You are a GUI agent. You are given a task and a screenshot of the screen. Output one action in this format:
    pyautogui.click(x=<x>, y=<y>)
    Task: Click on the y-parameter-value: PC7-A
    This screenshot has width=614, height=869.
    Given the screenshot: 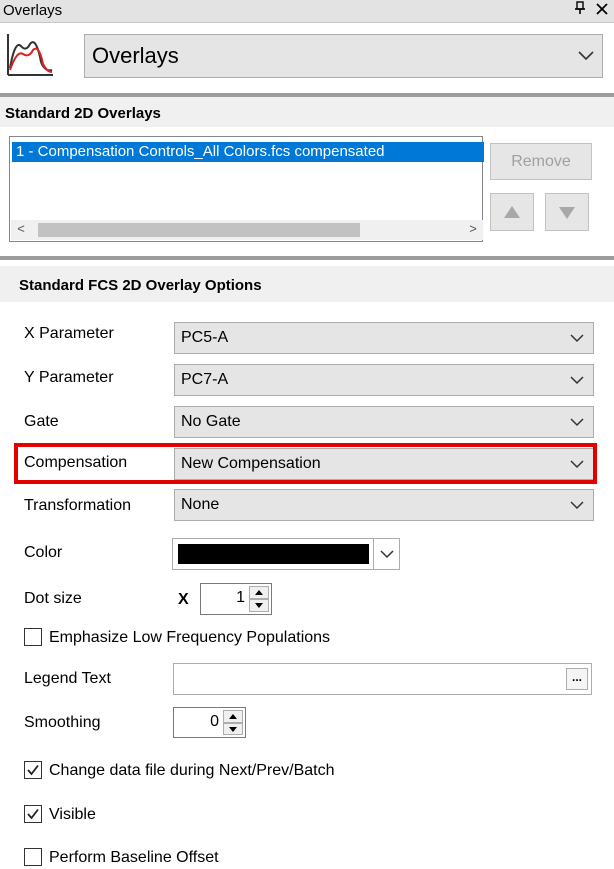 What is the action you would take?
    pyautogui.click(x=205, y=379)
    